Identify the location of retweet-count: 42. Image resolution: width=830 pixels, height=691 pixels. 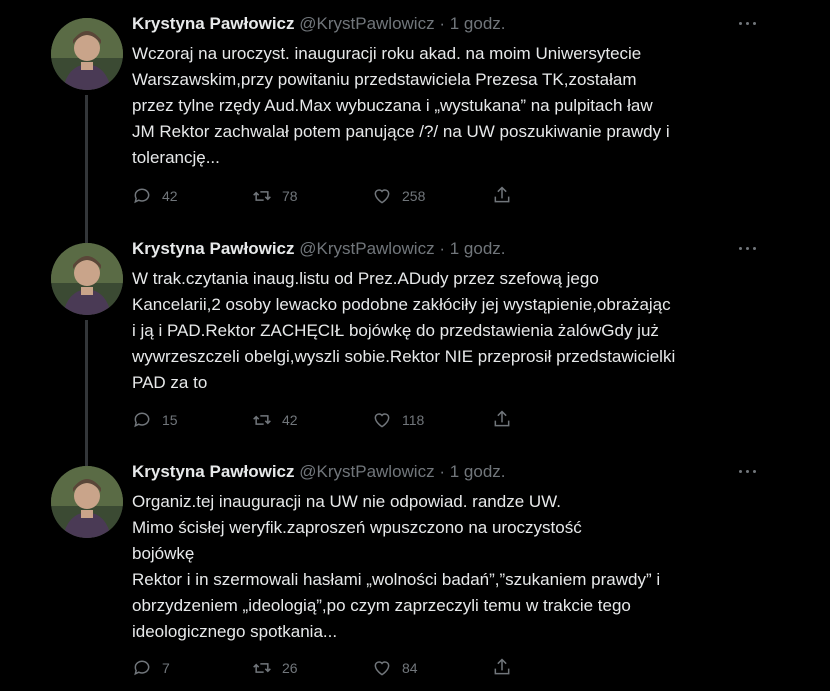
(290, 420).